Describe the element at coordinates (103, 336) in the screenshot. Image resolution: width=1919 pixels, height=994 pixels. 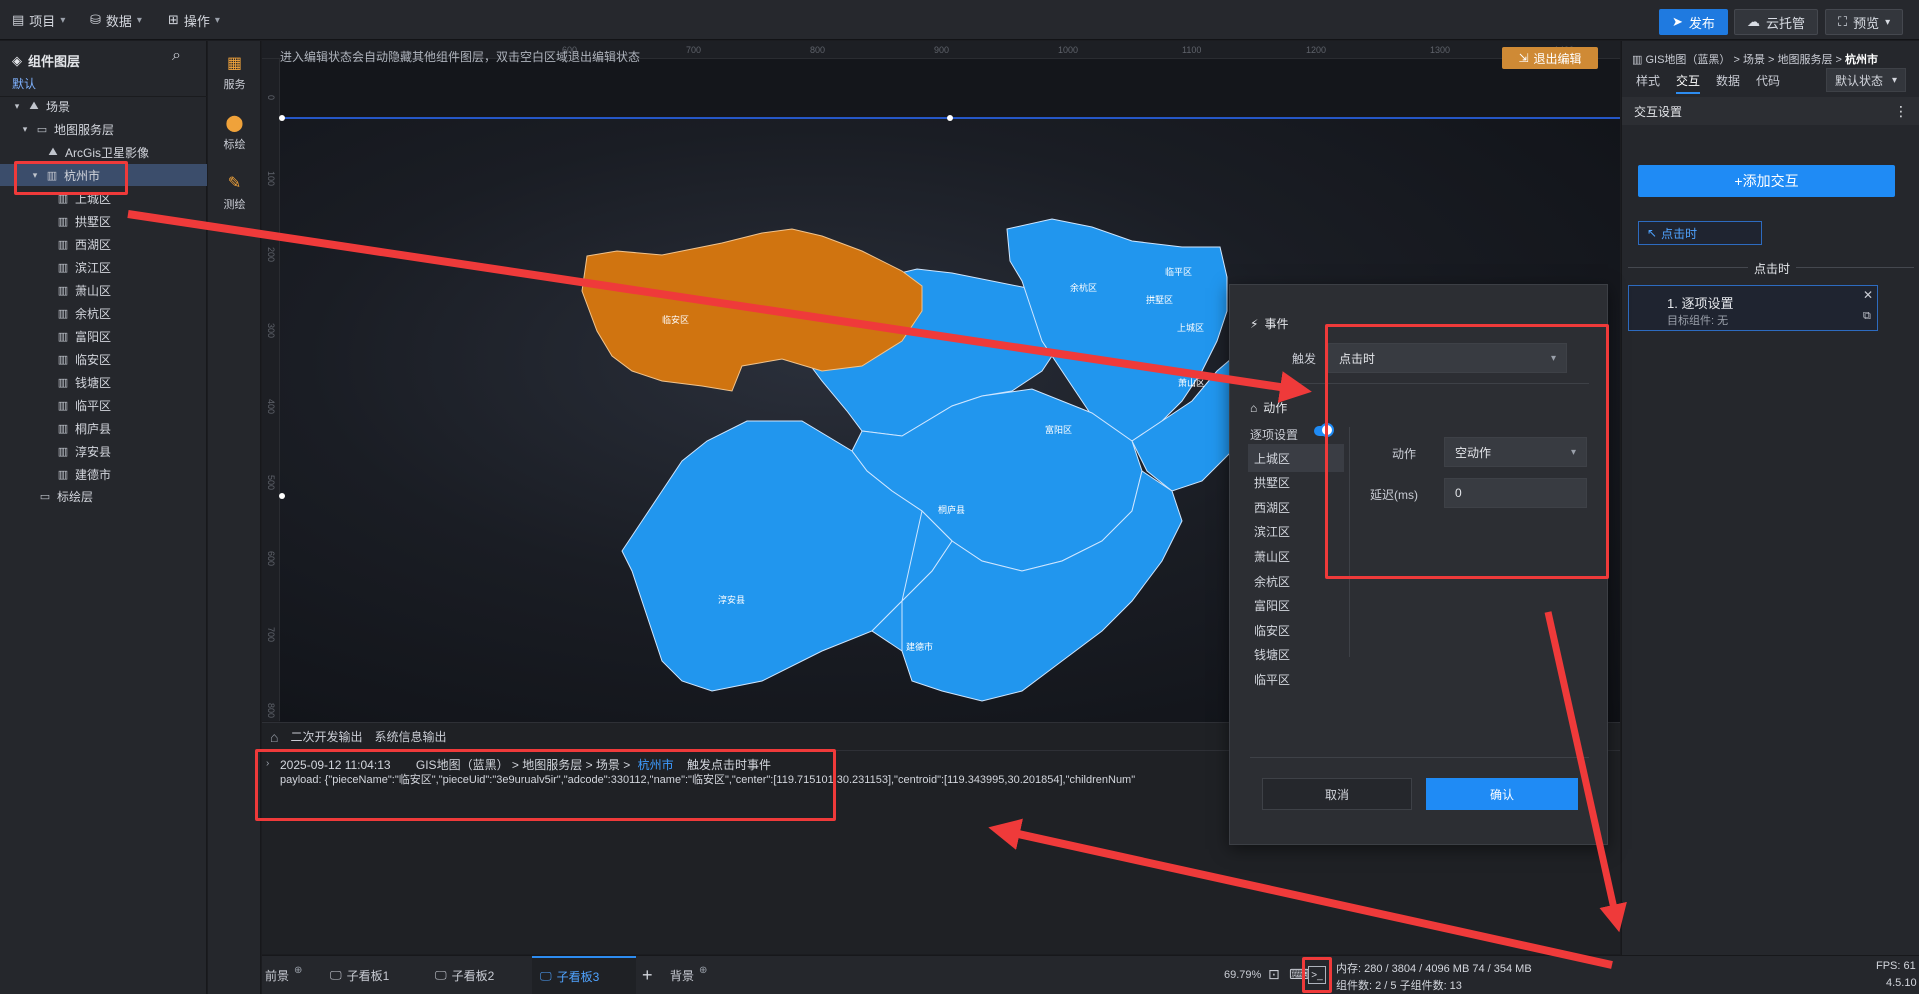
I see `tree-item-district: ▥ 富阳区` at that location.